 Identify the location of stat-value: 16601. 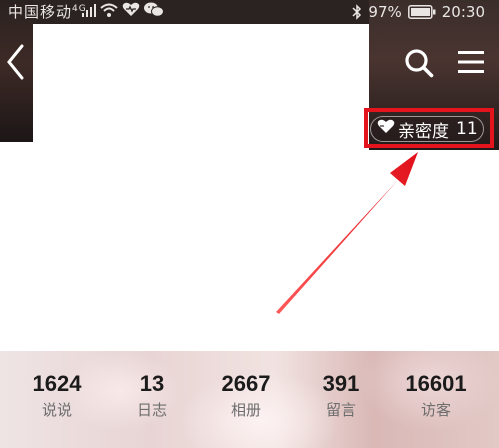
(436, 383).